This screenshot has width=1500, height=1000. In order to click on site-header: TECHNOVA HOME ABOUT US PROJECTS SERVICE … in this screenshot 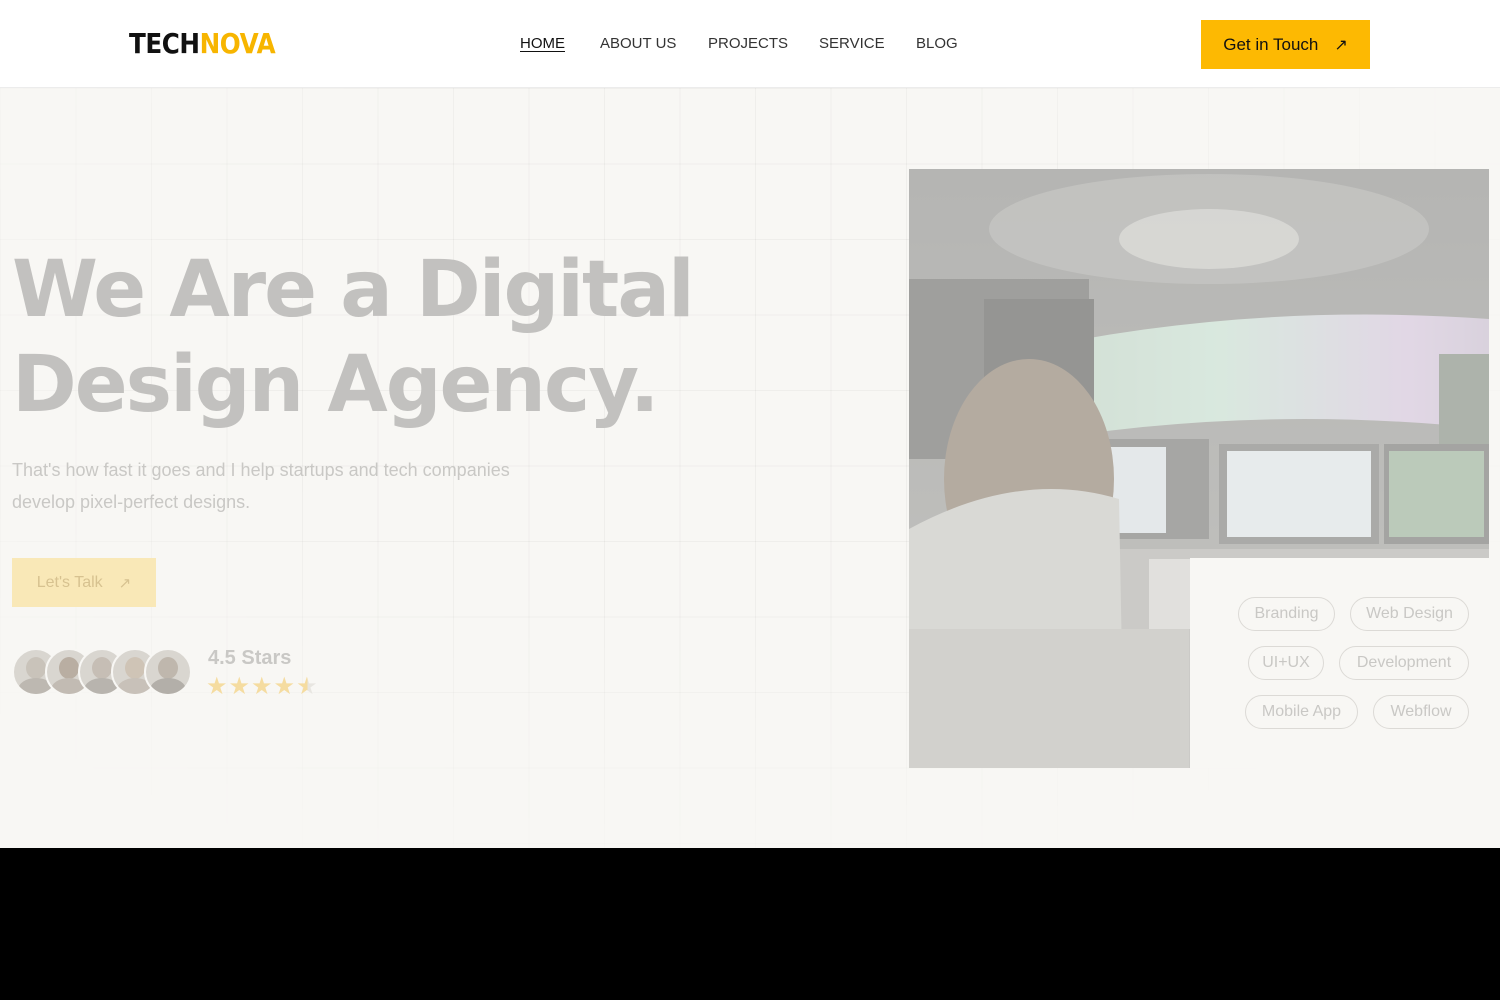, I will do `click(750, 44)`.